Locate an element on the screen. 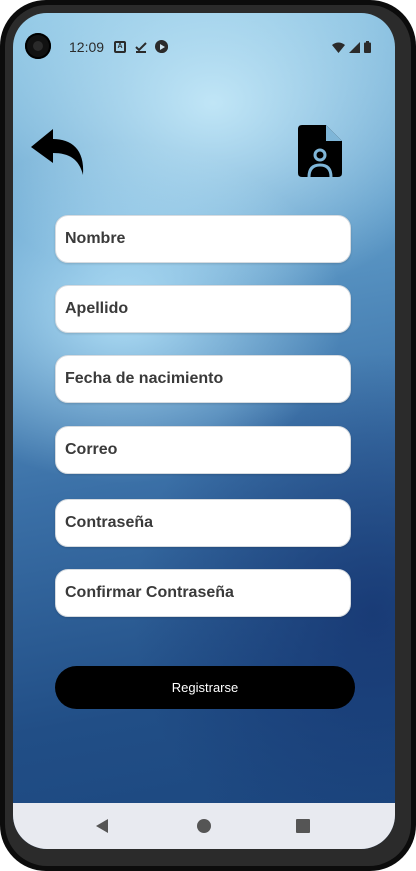 This screenshot has width=416, height=871. email-input is located at coordinates (203, 450).